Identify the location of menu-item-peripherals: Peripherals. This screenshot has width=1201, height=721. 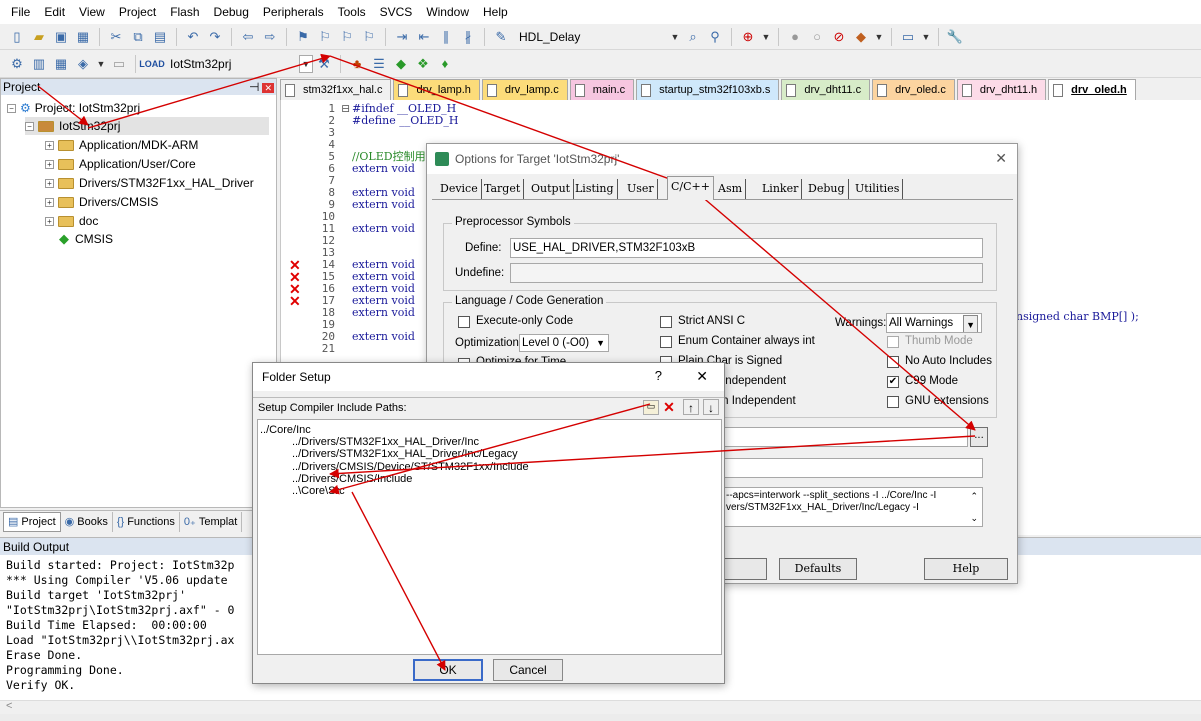
(293, 12).